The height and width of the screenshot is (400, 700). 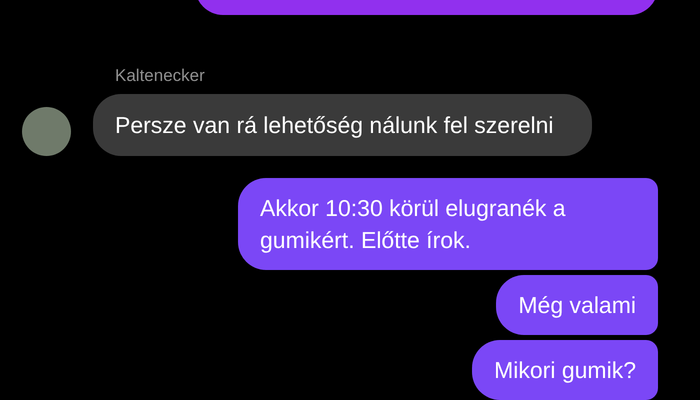 What do you see at coordinates (565, 370) in the screenshot?
I see `message-bubble: Mikori gumik?` at bounding box center [565, 370].